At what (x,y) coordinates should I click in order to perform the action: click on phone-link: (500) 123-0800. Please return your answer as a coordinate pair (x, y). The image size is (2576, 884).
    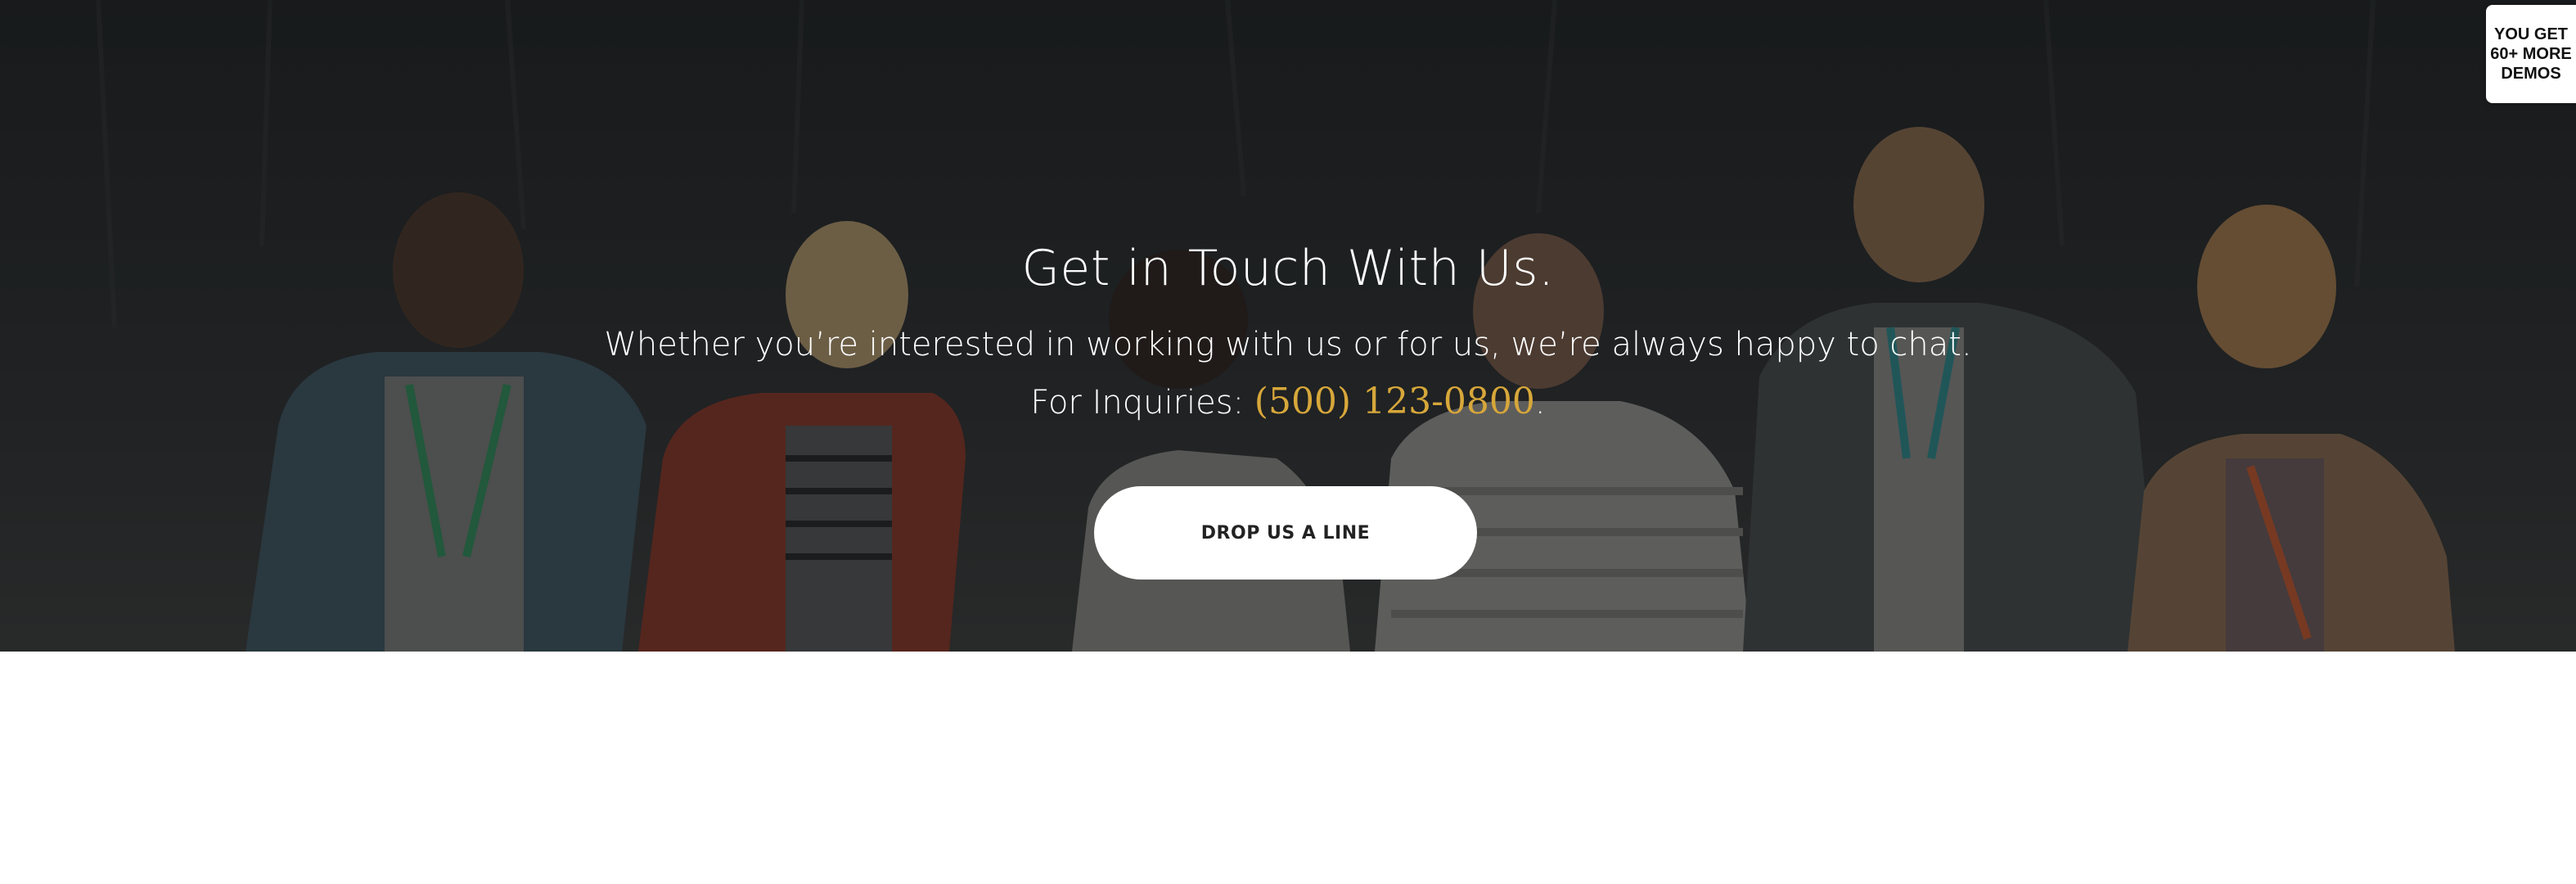
    Looking at the image, I should click on (1394, 402).